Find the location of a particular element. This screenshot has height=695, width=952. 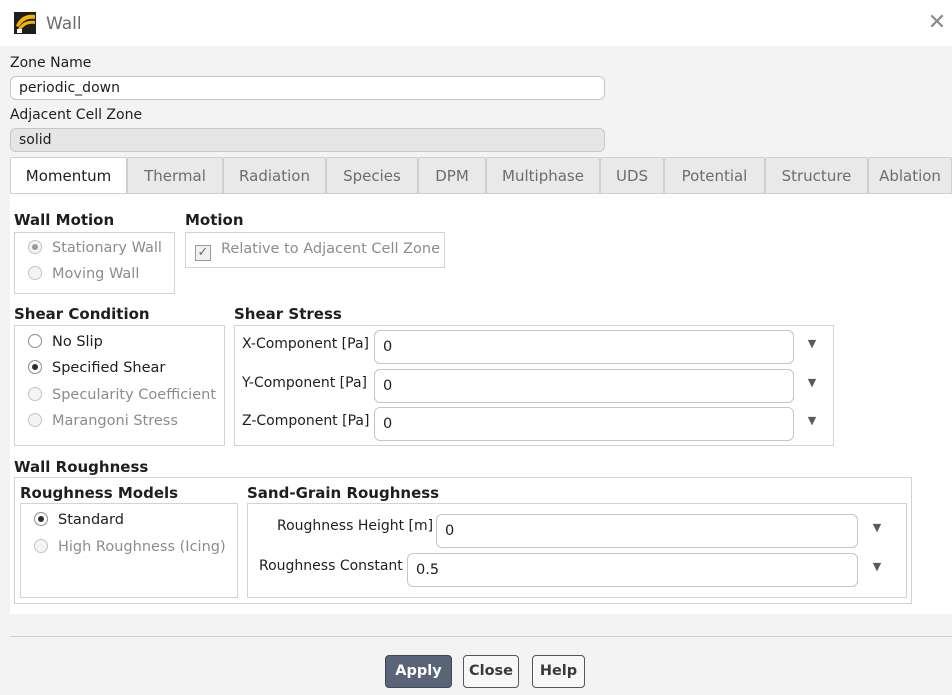

close-button: Close is located at coordinates (491, 671).